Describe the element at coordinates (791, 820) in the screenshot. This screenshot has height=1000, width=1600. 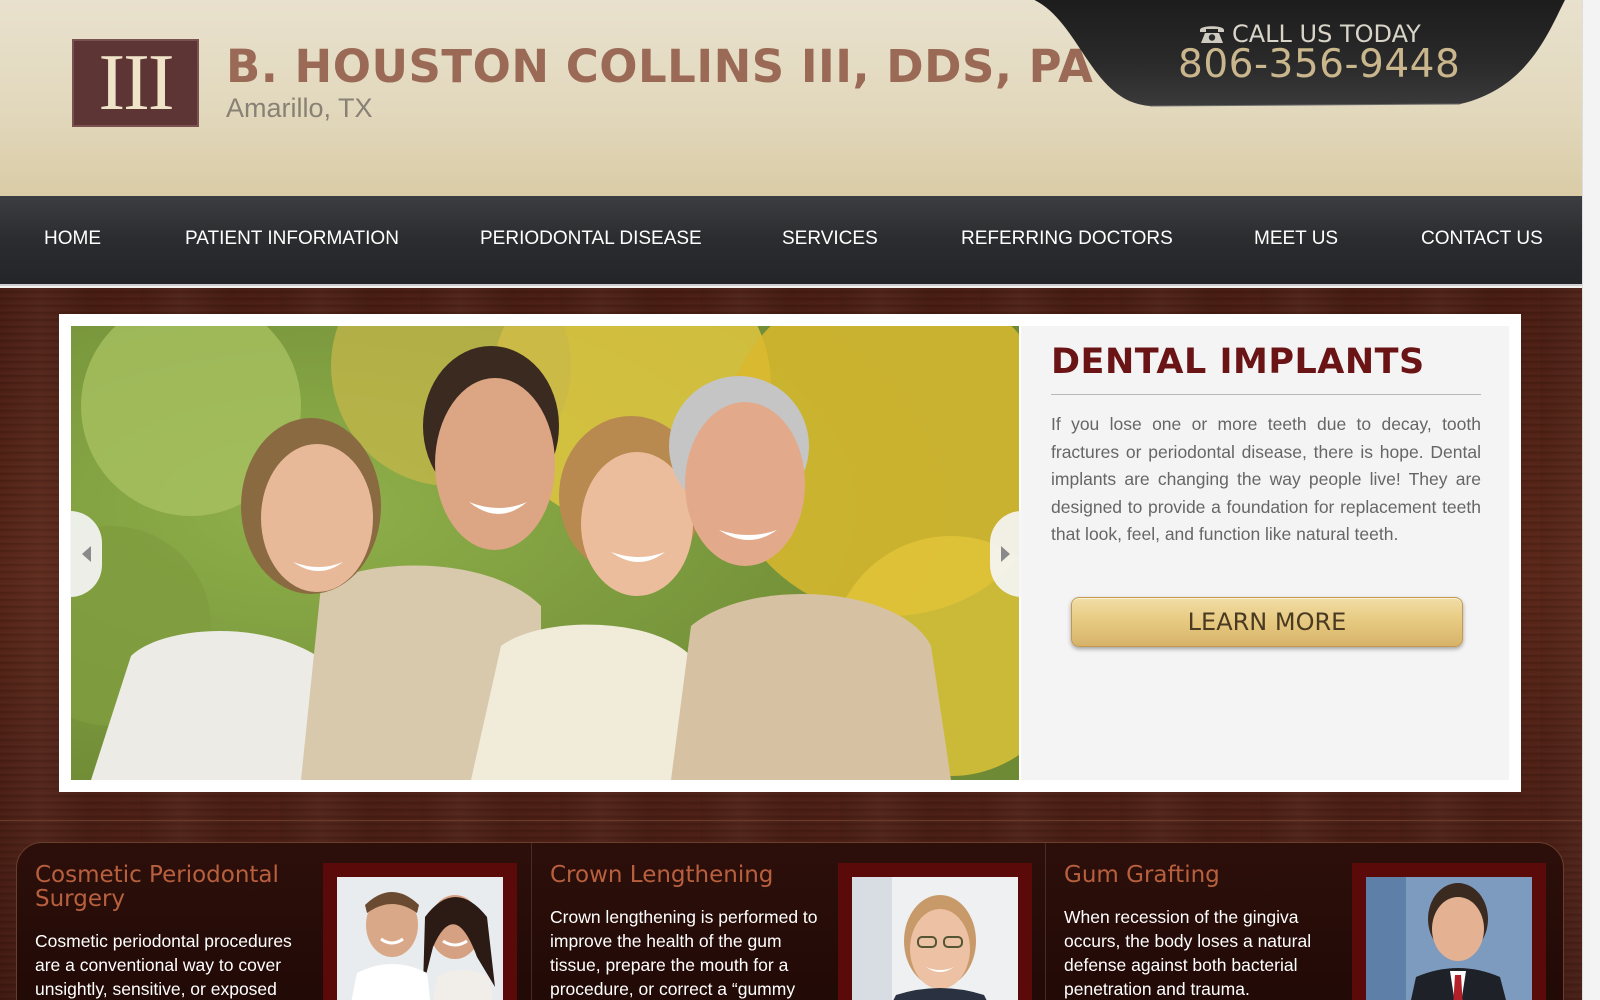
I see `section-divider` at that location.